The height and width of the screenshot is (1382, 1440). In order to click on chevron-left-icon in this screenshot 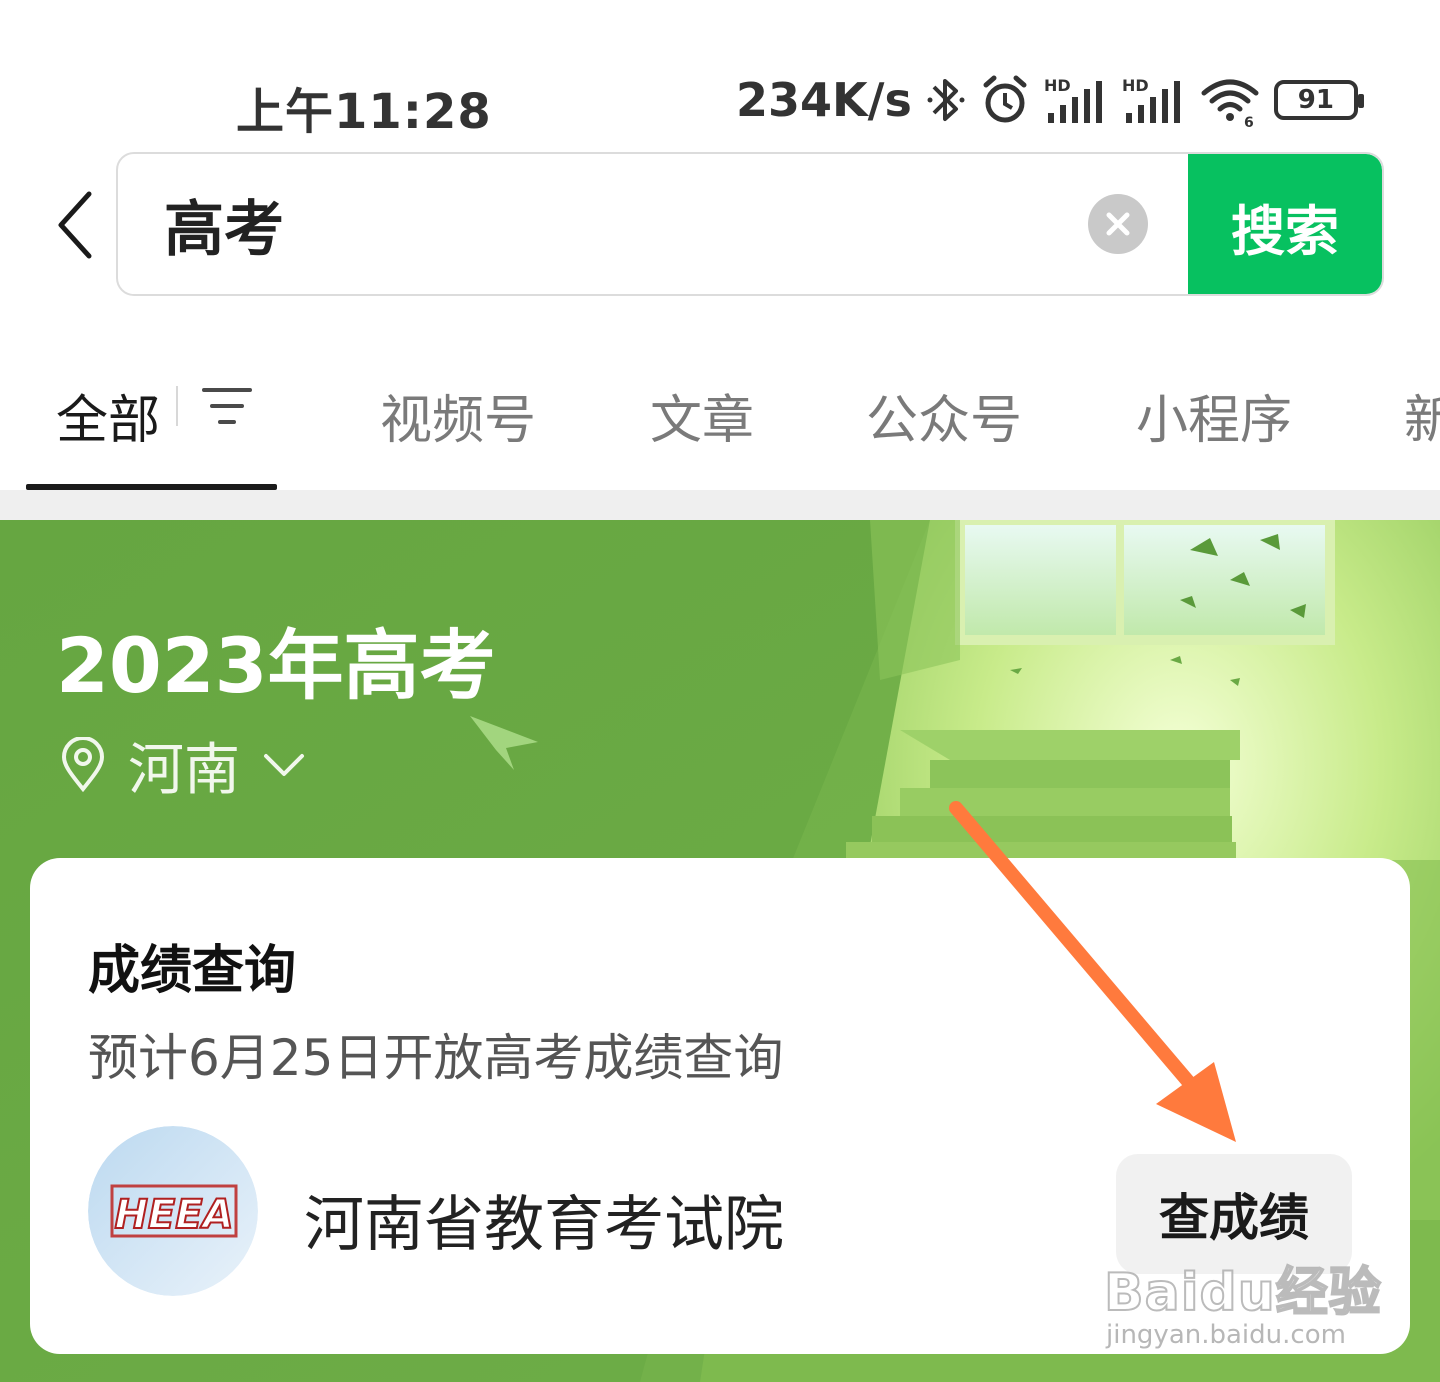, I will do `click(75, 225)`.